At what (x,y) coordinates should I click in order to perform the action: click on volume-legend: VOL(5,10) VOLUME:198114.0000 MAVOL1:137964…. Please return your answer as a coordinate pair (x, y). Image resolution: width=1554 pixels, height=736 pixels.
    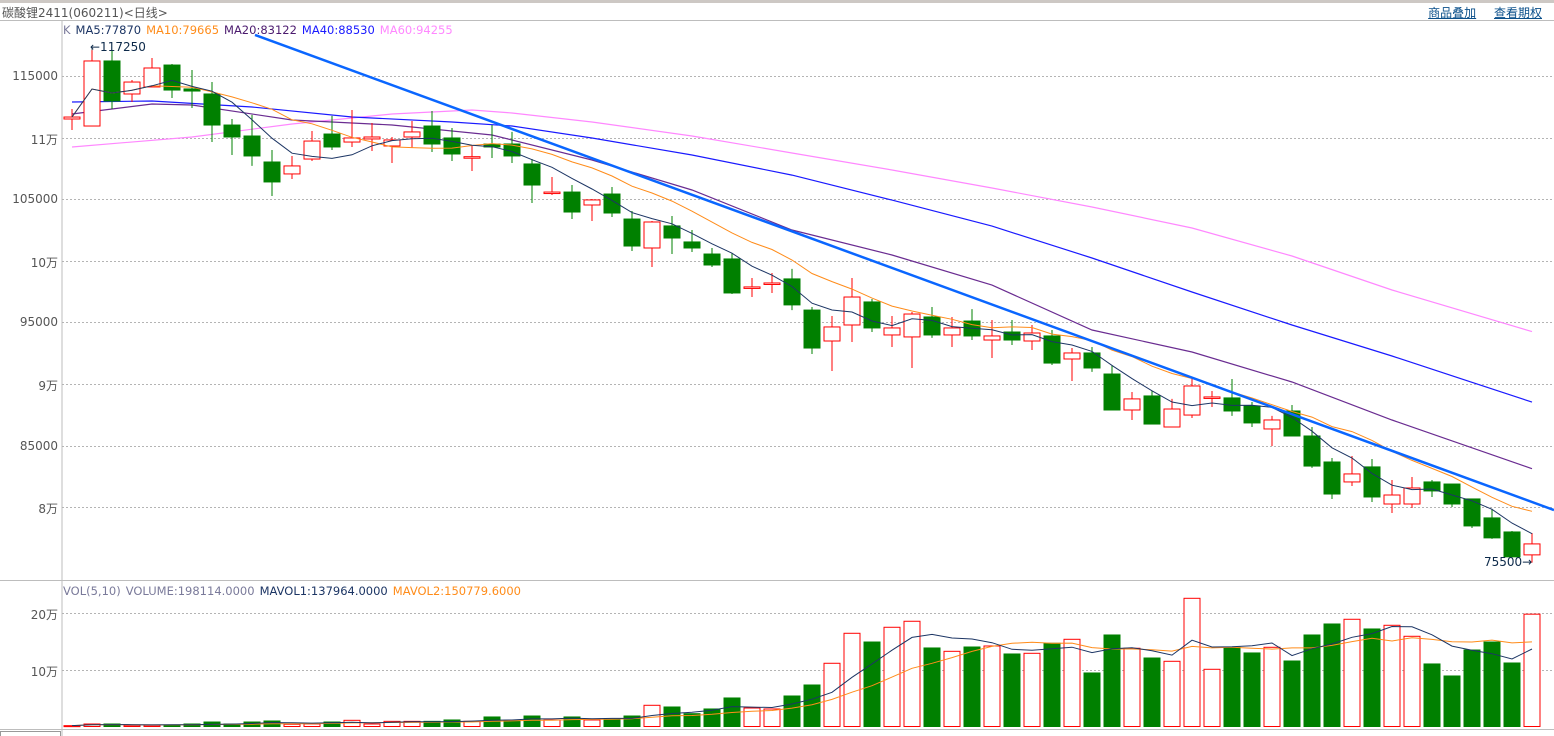
    Looking at the image, I should click on (294, 591).